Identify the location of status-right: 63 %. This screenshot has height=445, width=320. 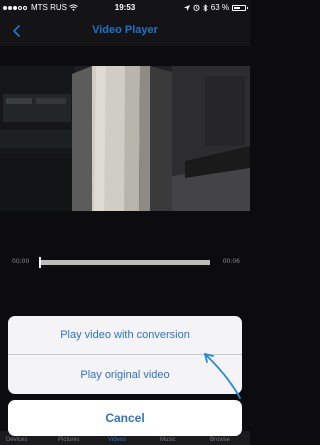
(215, 7).